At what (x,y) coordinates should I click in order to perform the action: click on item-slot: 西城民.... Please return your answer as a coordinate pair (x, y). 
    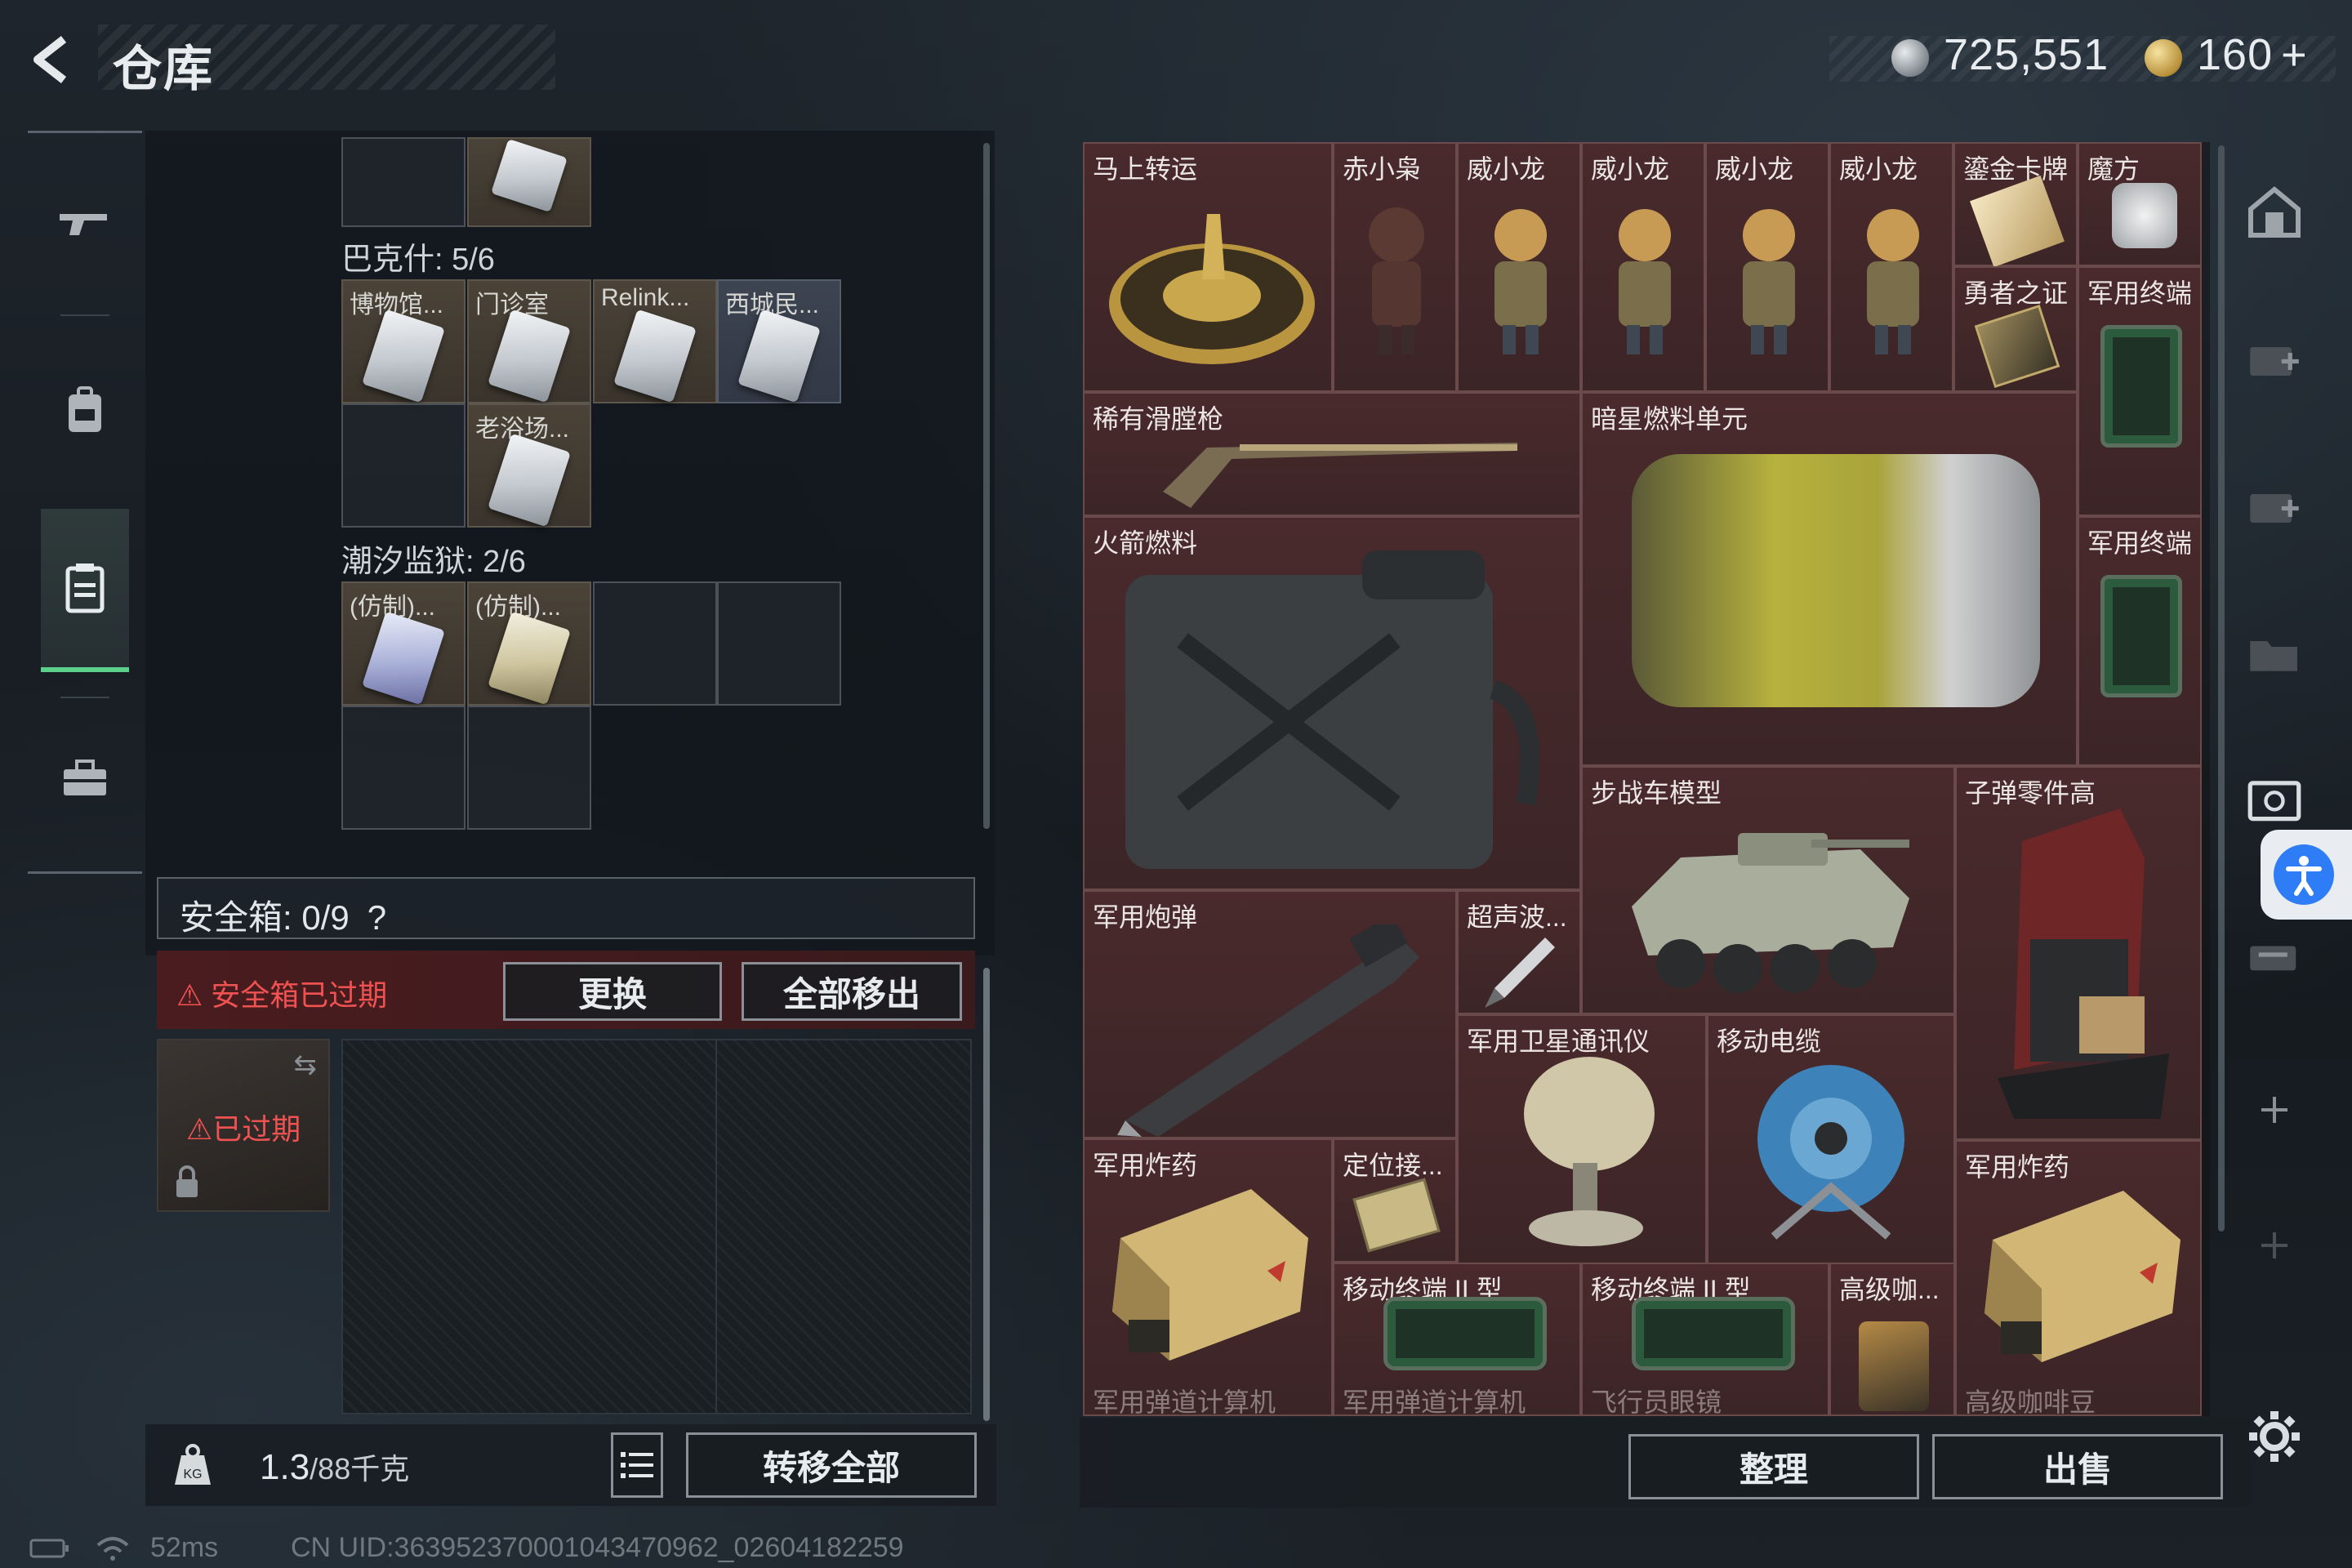
    Looking at the image, I should click on (779, 341).